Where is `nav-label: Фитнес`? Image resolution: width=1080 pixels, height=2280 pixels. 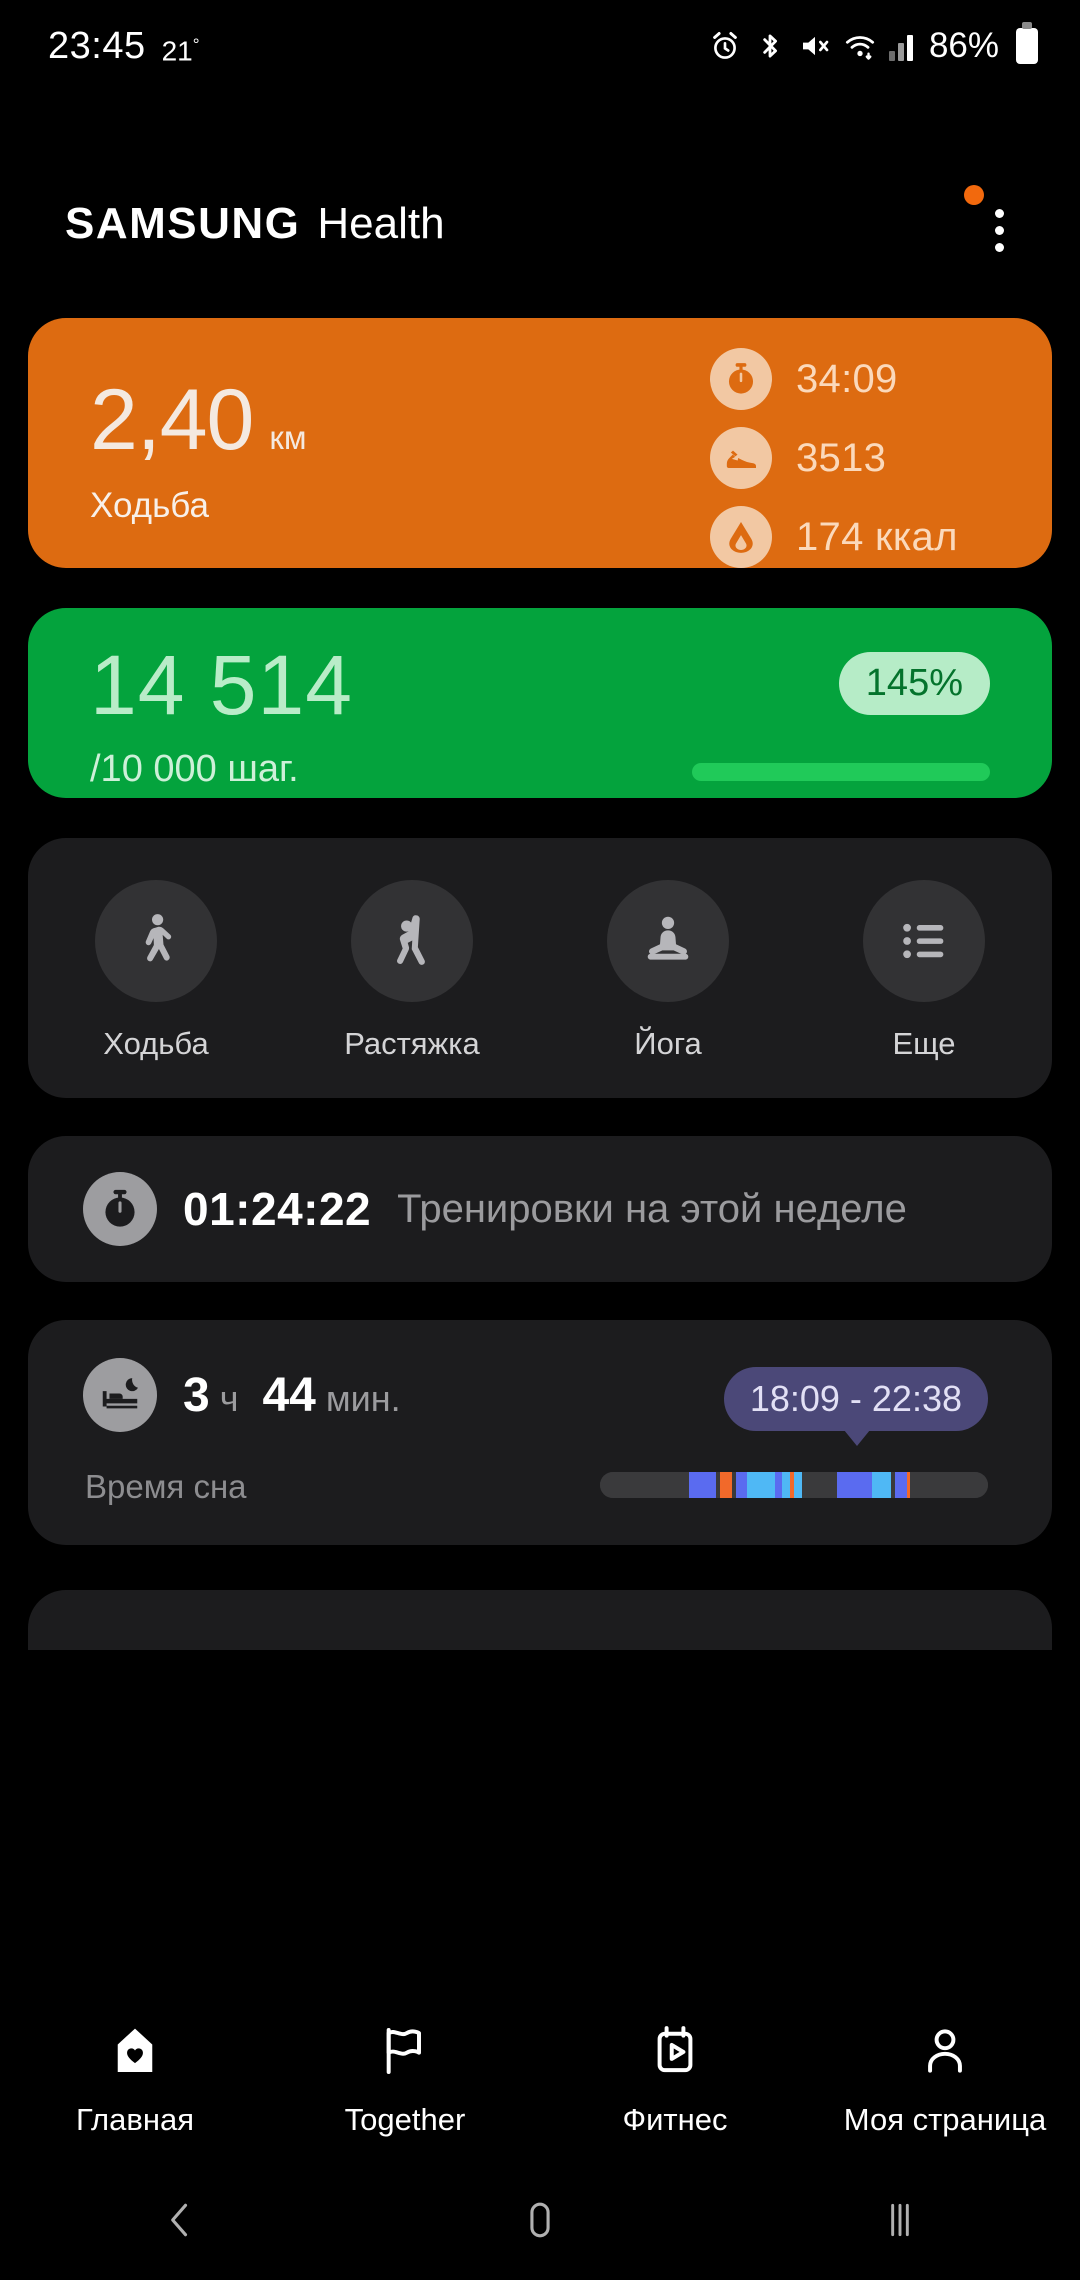 nav-label: Фитнес is located at coordinates (675, 2119).